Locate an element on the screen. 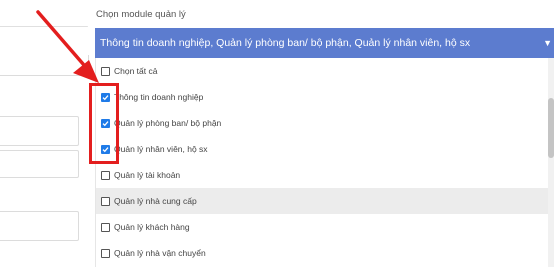  chevron-down-icon: ▼ is located at coordinates (547, 43).